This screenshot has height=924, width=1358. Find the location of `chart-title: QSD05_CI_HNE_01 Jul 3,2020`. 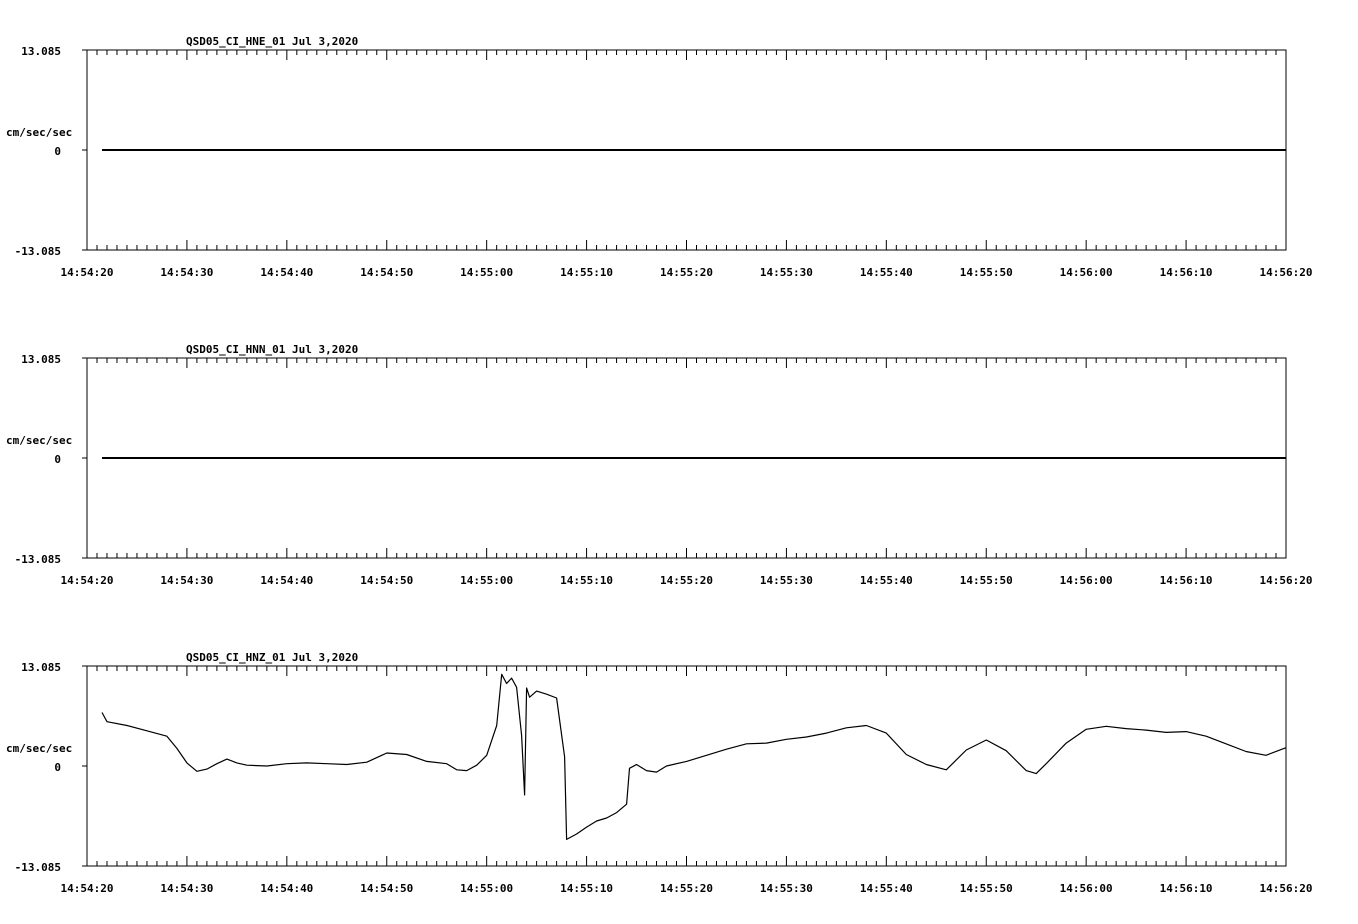

chart-title: QSD05_CI_HNE_01 Jul 3,2020 is located at coordinates (272, 41).